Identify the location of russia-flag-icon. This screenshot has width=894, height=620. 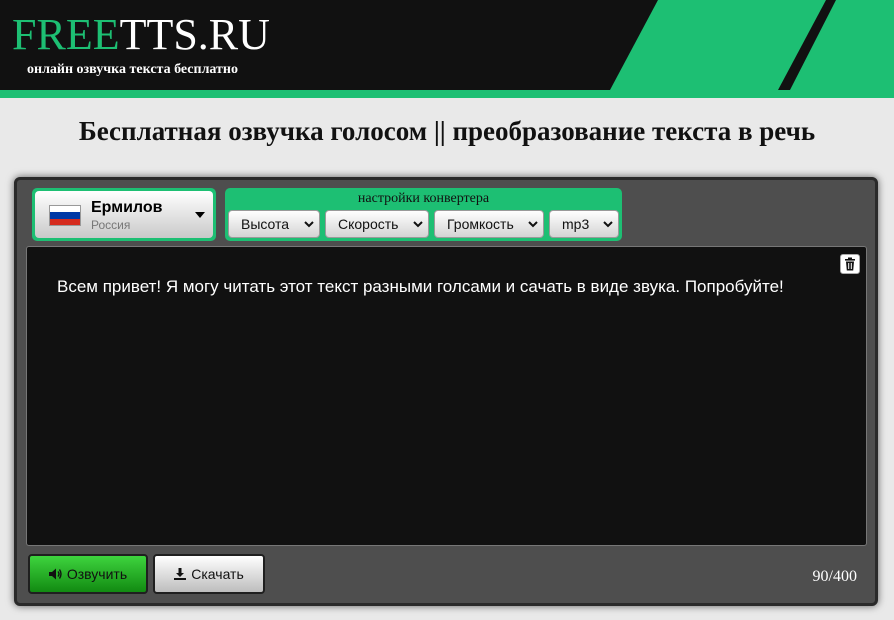
(65, 215).